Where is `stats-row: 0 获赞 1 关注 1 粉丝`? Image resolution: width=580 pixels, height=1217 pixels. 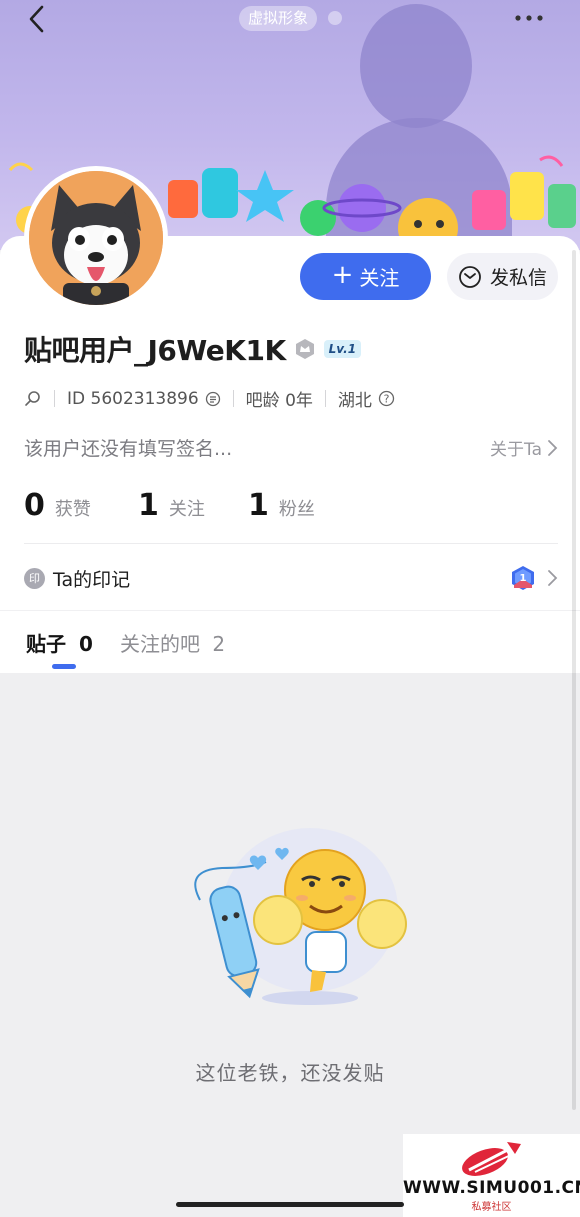
stats-row: 0 获赞 1 关注 1 粉丝 is located at coordinates (169, 505).